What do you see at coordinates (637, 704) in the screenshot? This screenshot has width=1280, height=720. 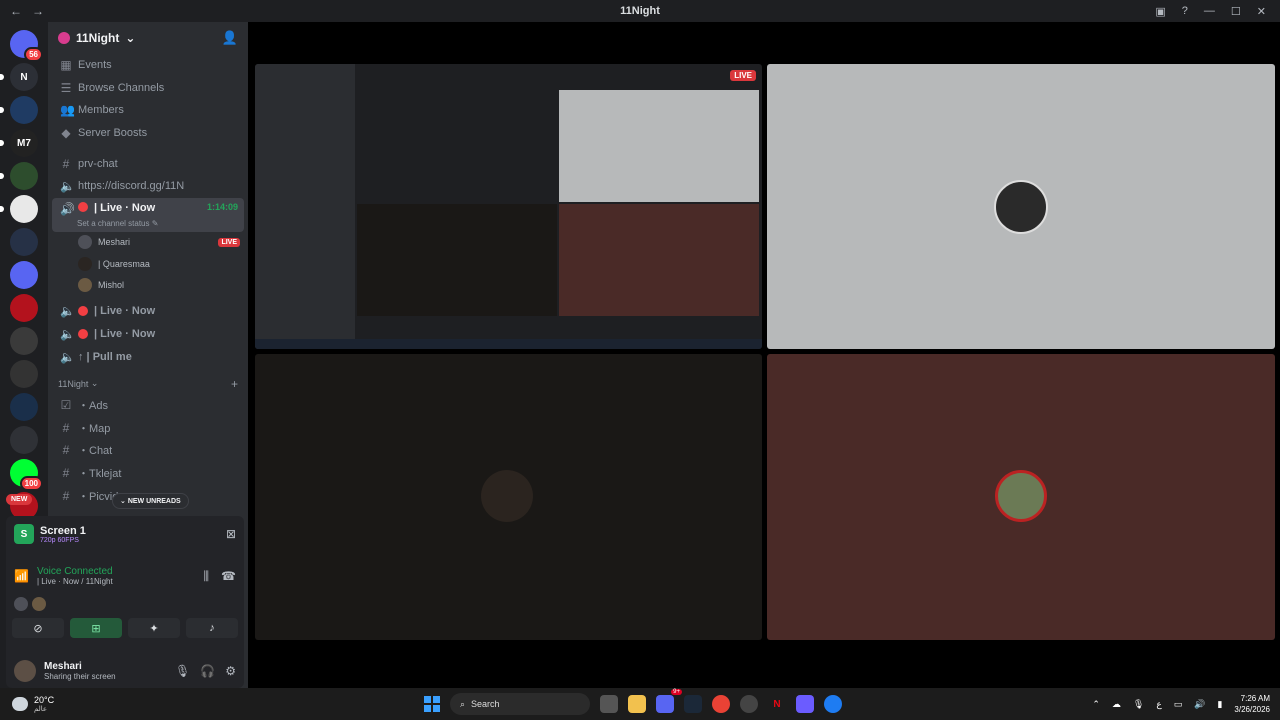 I see `file-explorer-icon` at bounding box center [637, 704].